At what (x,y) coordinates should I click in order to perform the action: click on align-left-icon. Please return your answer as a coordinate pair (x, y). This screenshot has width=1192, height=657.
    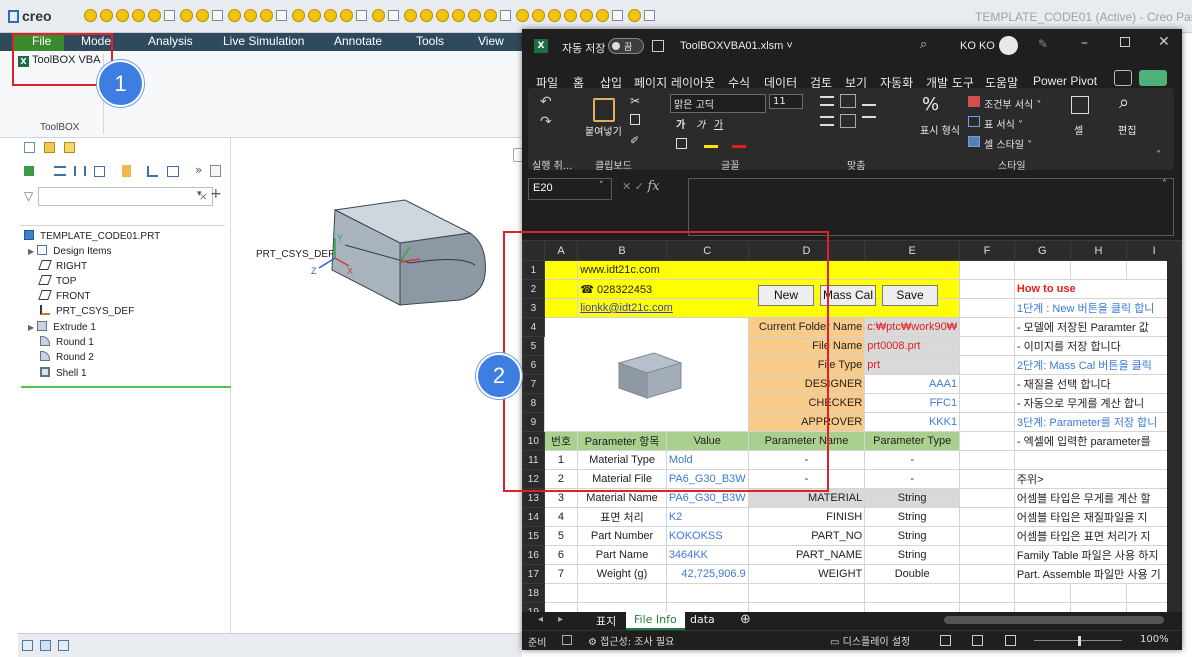
    Looking at the image, I should click on (827, 121).